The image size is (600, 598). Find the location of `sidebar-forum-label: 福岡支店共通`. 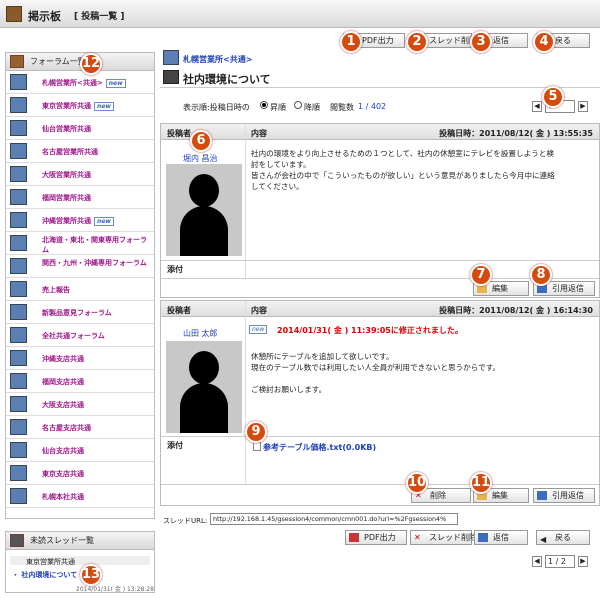

sidebar-forum-label: 福岡支店共通 is located at coordinates (63, 382).